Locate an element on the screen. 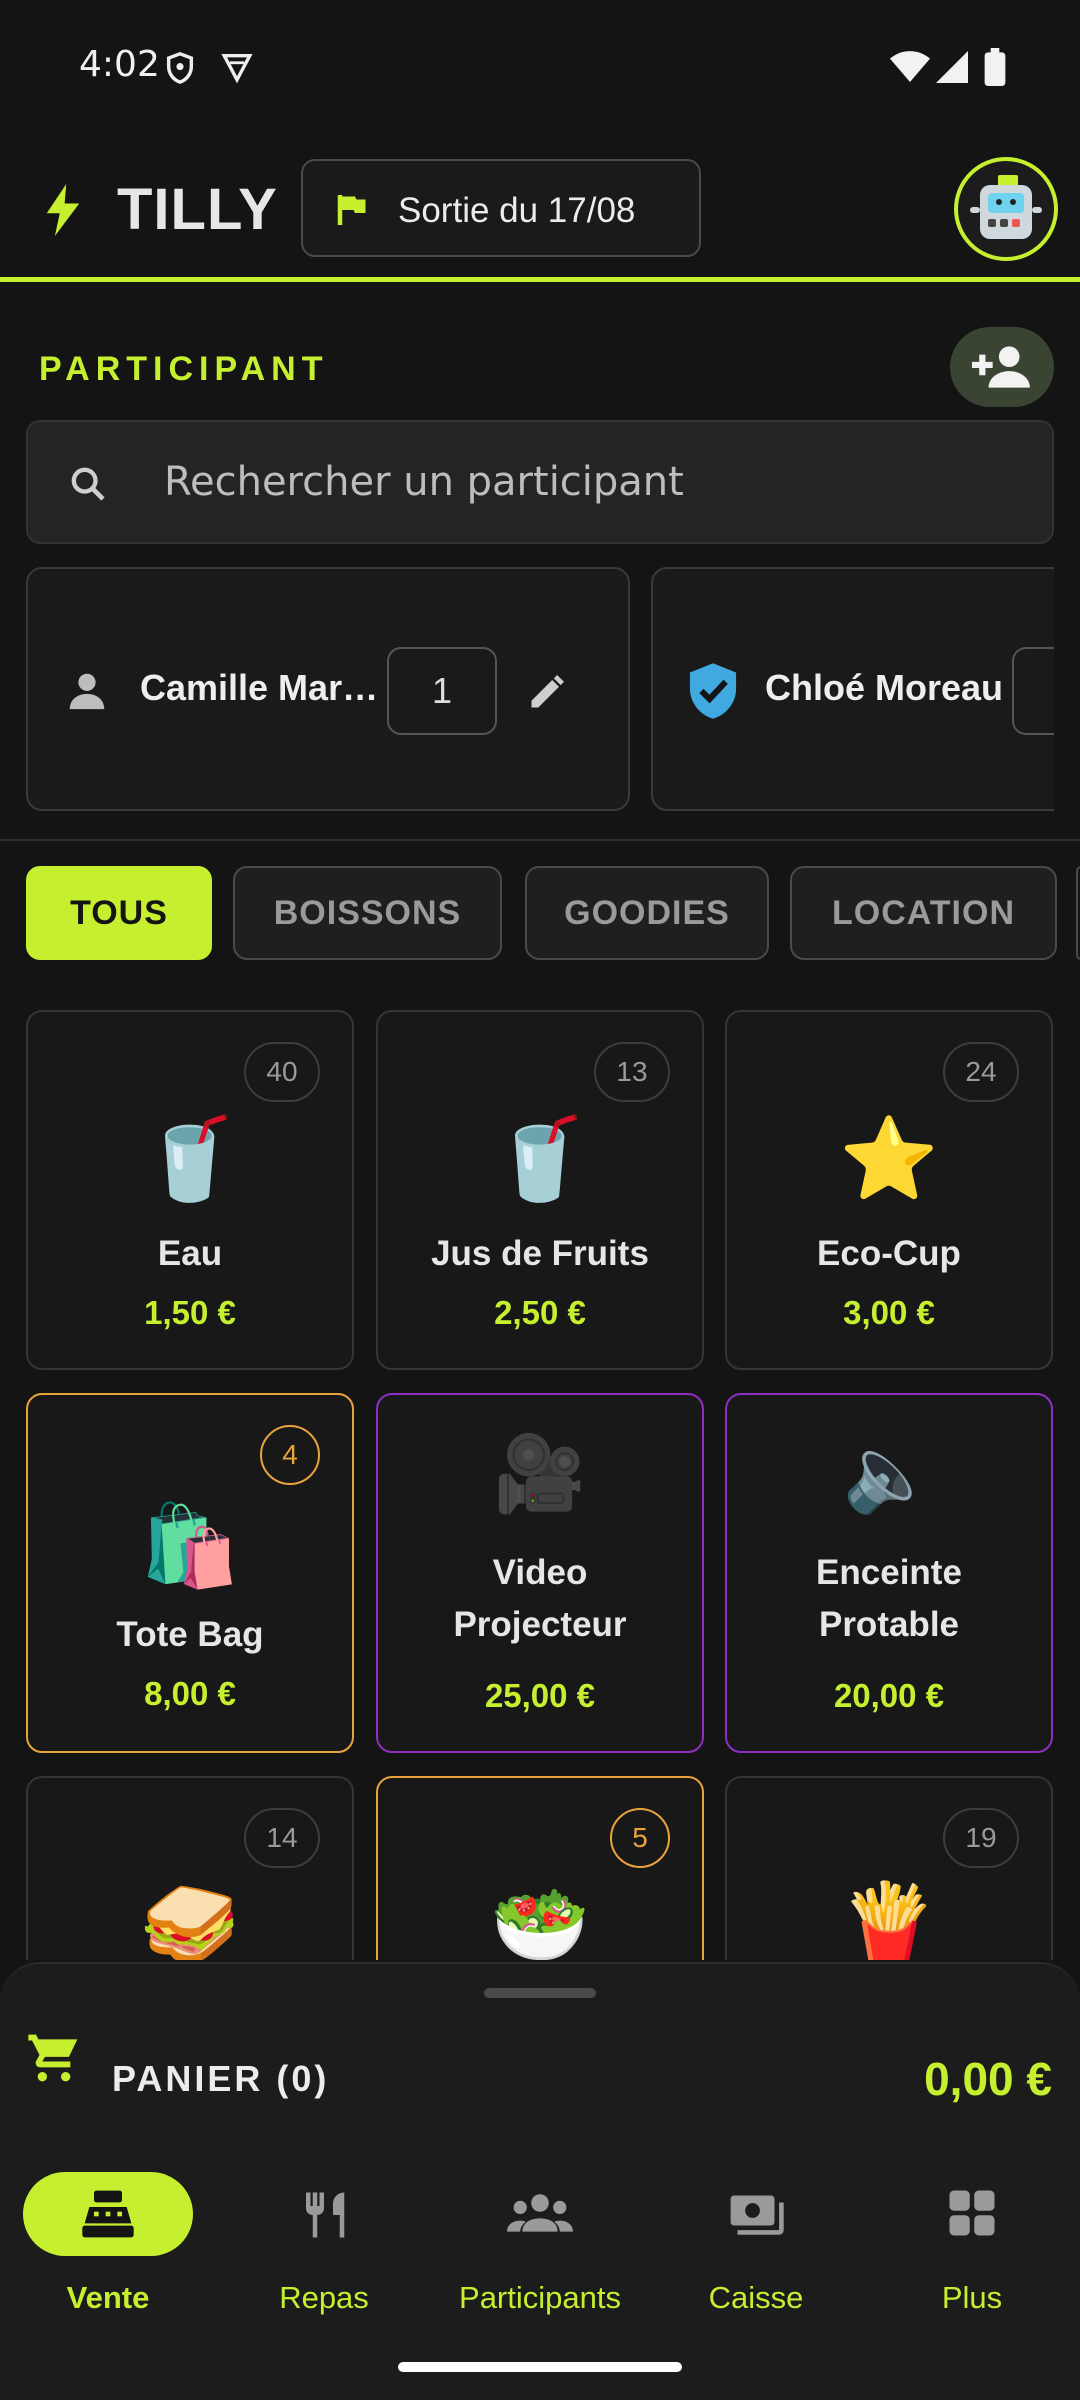  product-name-line1: Video is located at coordinates (540, 1572).